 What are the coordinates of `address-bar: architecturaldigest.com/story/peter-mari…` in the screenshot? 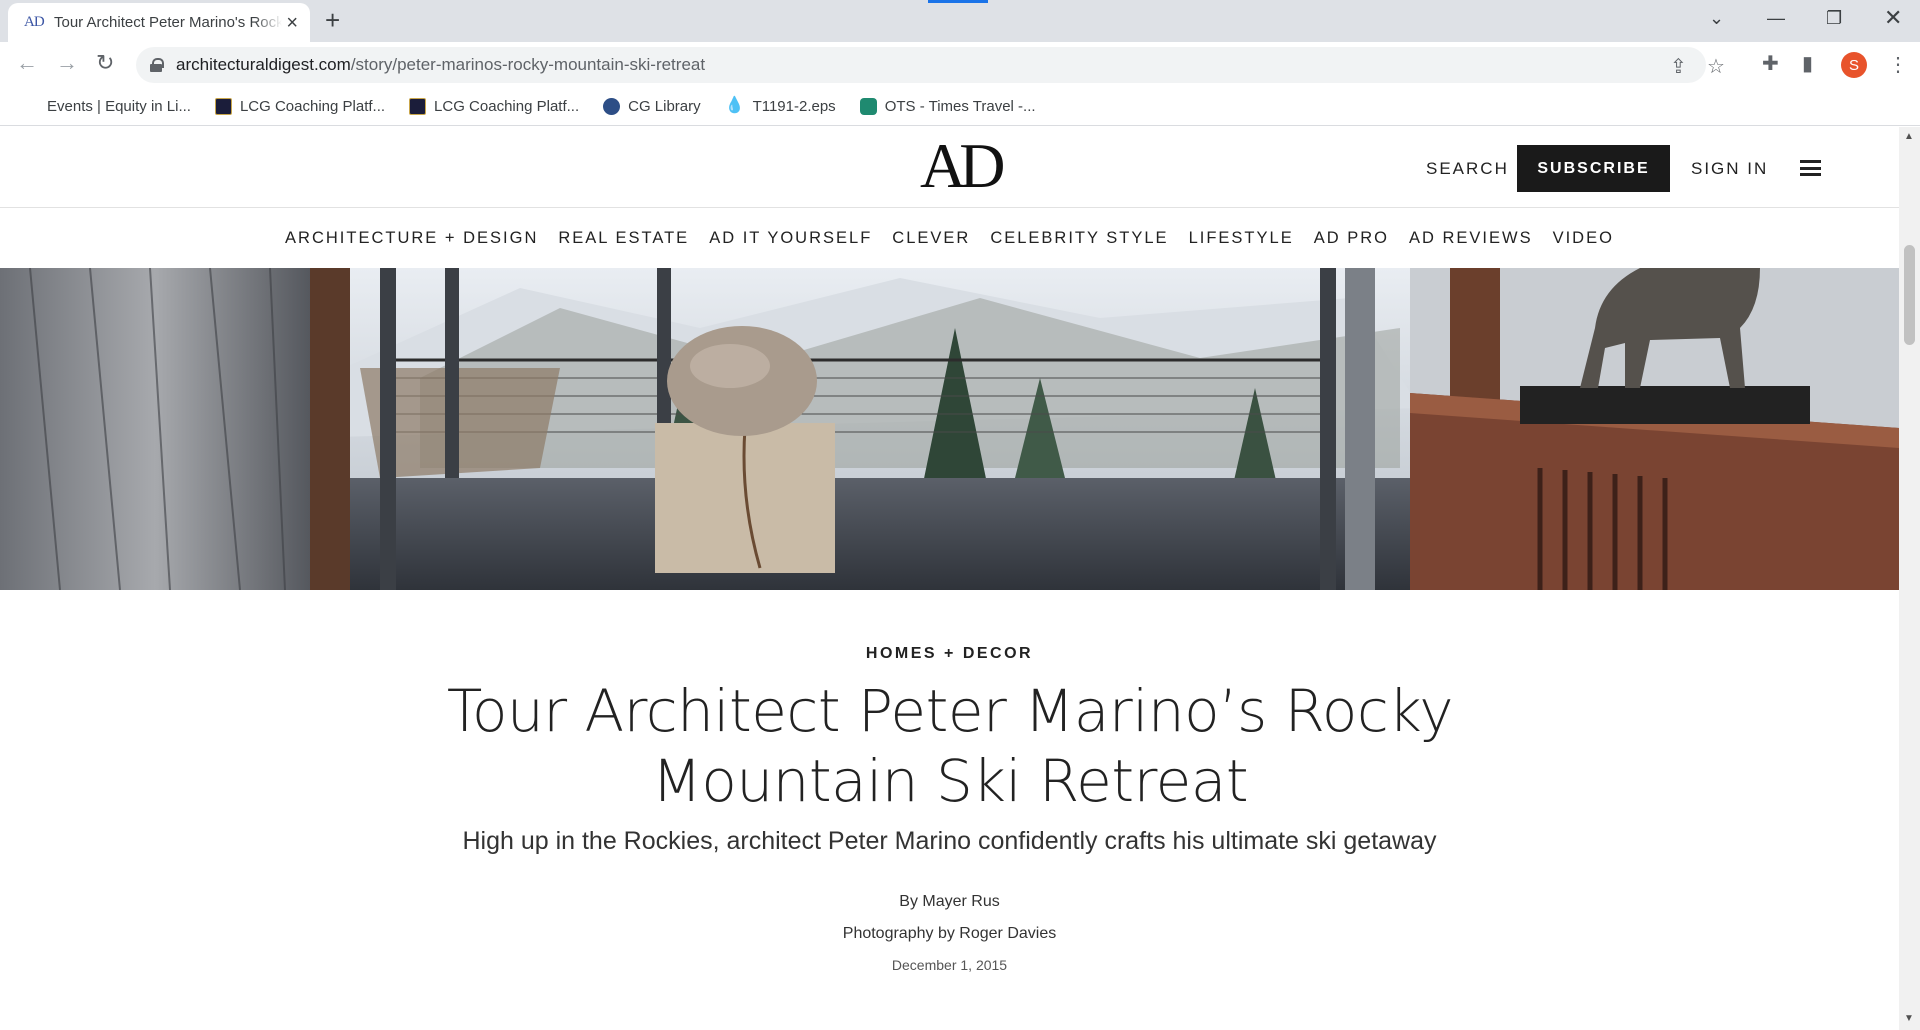 It's located at (930, 65).